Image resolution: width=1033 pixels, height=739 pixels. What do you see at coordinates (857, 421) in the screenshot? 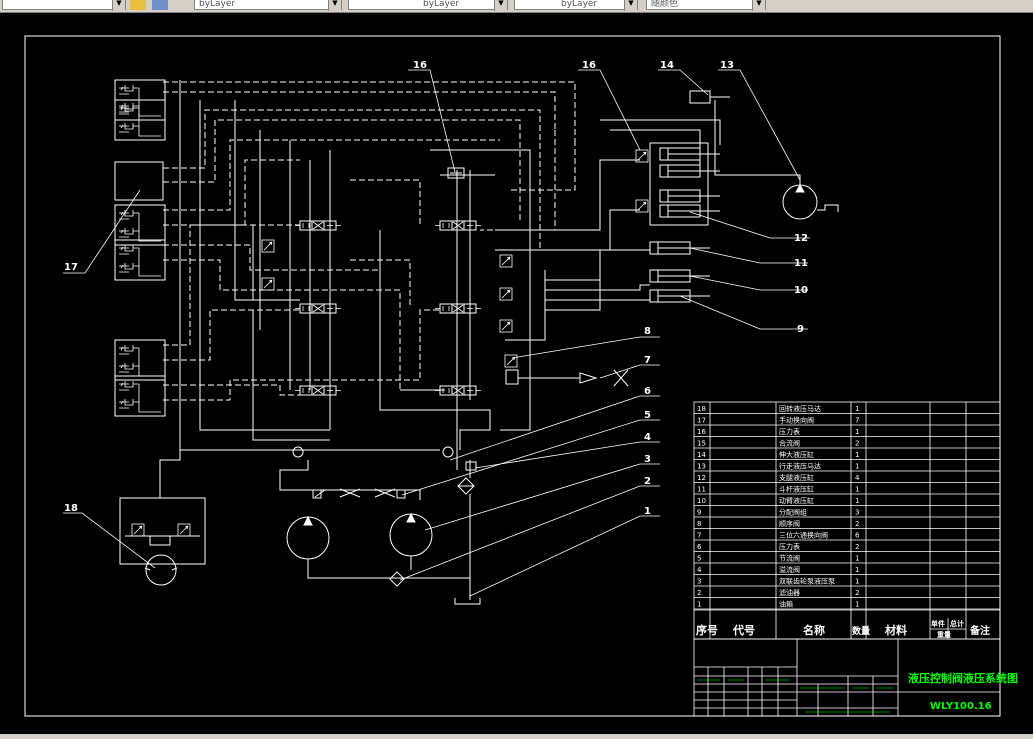
I see `table-row-qty: 7` at bounding box center [857, 421].